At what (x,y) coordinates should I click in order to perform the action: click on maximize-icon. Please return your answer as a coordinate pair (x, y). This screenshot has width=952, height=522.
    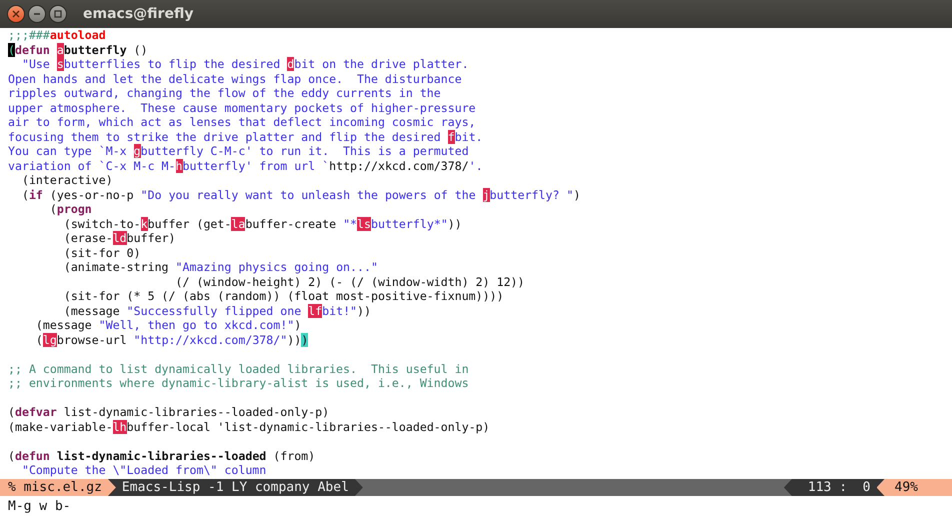
    Looking at the image, I should click on (58, 14).